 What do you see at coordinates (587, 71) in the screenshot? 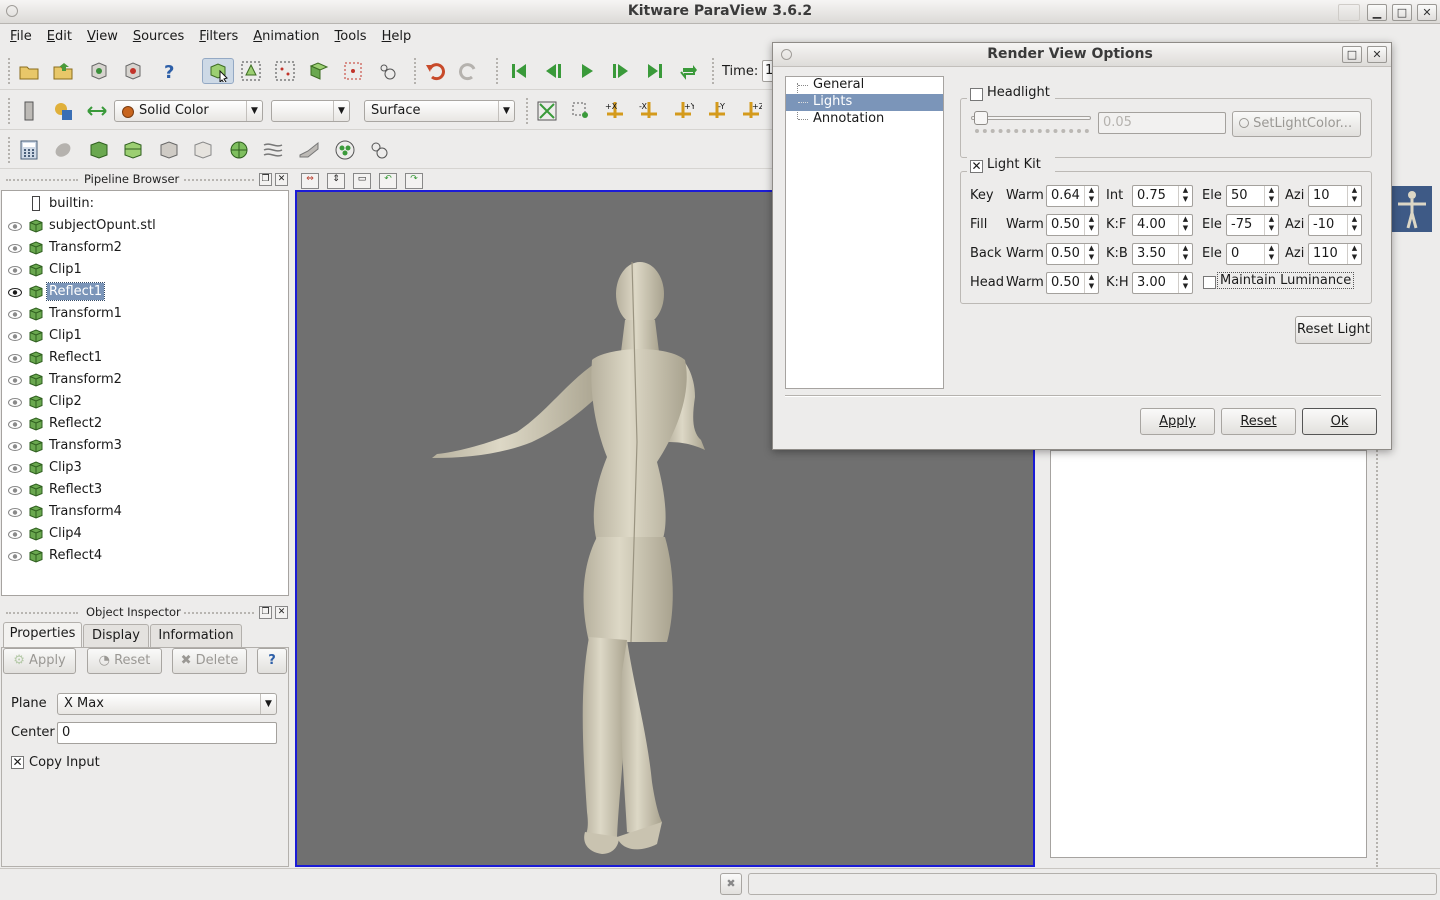
I see `play-icon` at bounding box center [587, 71].